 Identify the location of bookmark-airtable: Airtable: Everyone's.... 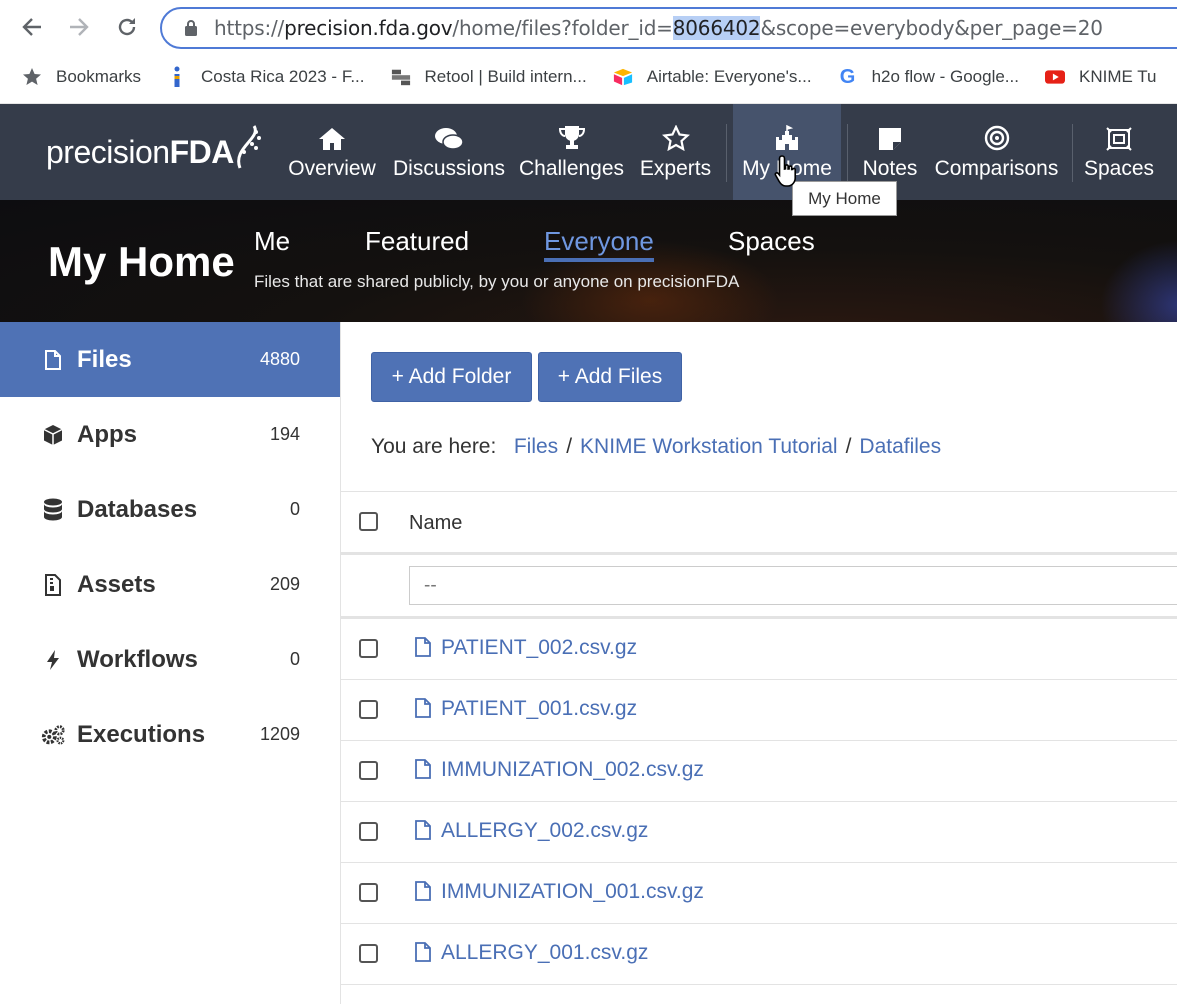
(712, 77).